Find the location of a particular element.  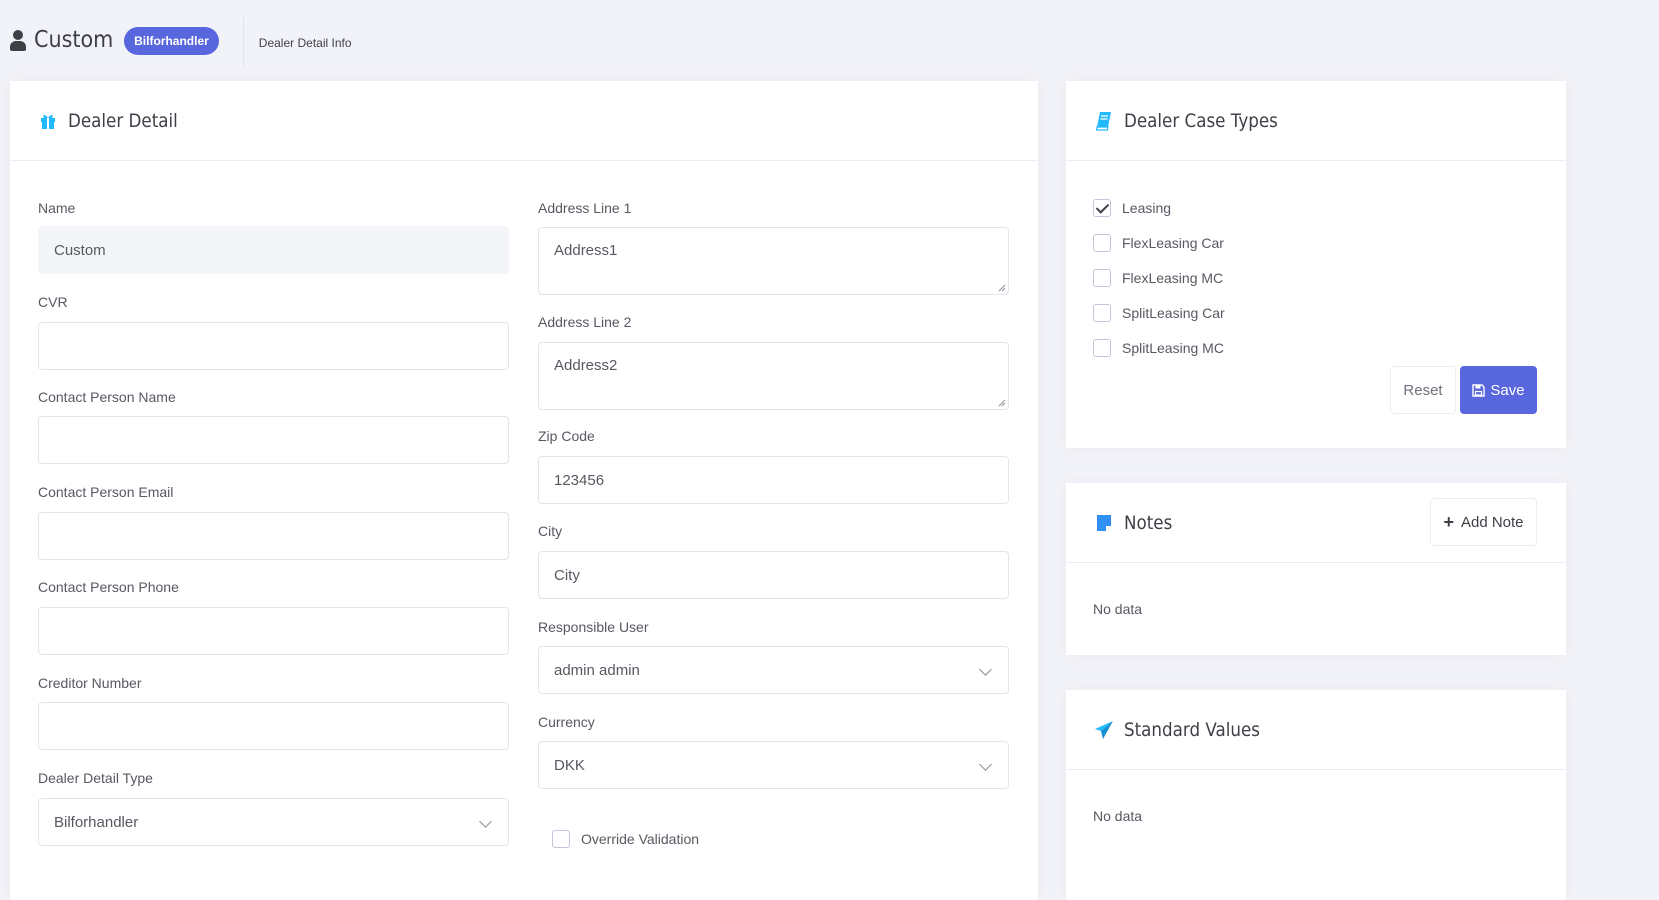

case-type-splitleasing-car-checkbox is located at coordinates (1102, 313).